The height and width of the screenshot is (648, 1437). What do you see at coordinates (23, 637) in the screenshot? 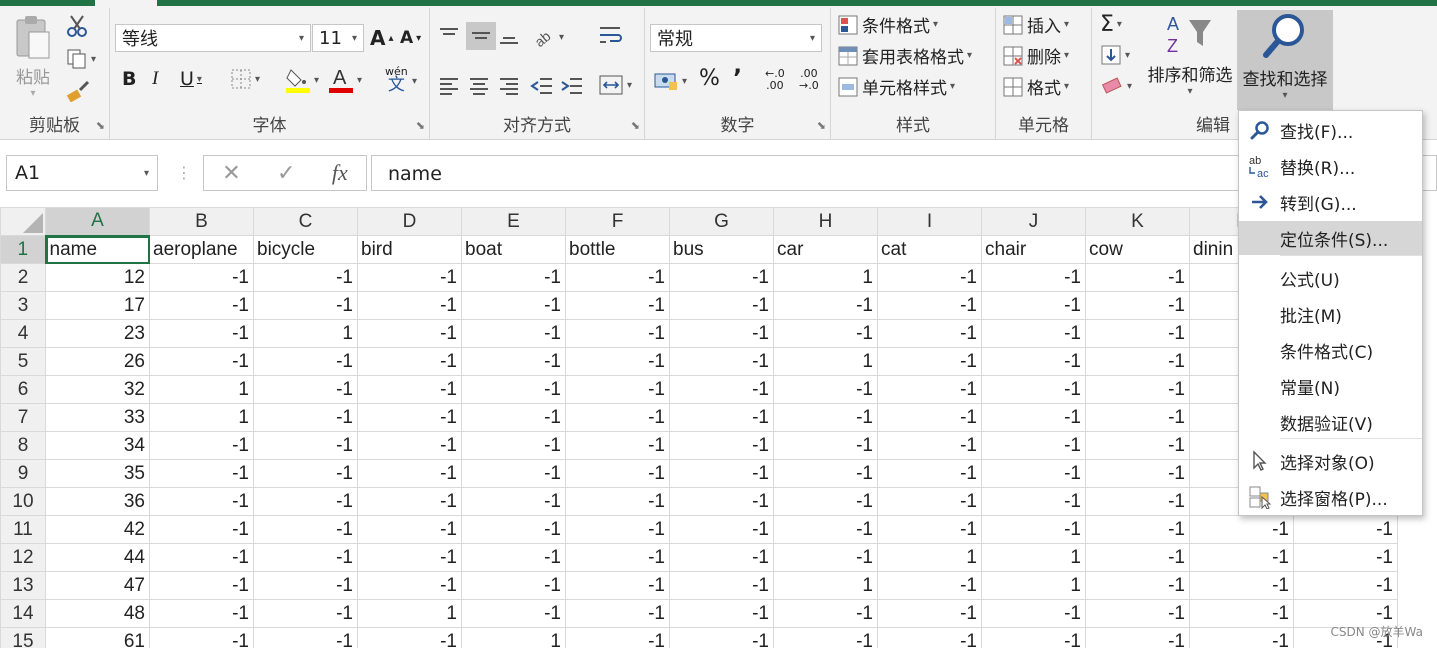
I see `row-header: 15` at bounding box center [23, 637].